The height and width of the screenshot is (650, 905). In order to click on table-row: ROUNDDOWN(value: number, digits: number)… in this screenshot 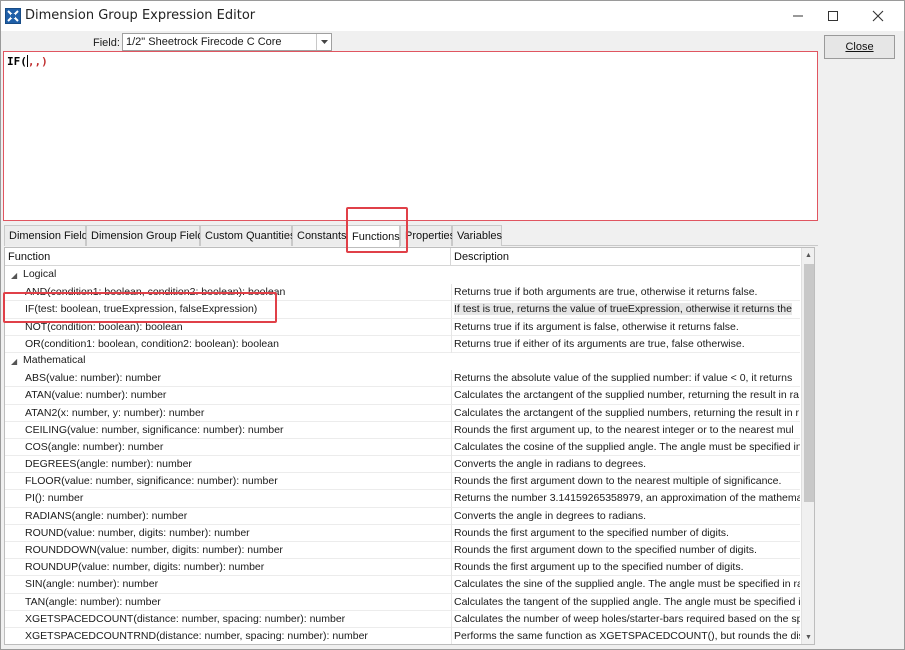, I will do `click(402, 551)`.